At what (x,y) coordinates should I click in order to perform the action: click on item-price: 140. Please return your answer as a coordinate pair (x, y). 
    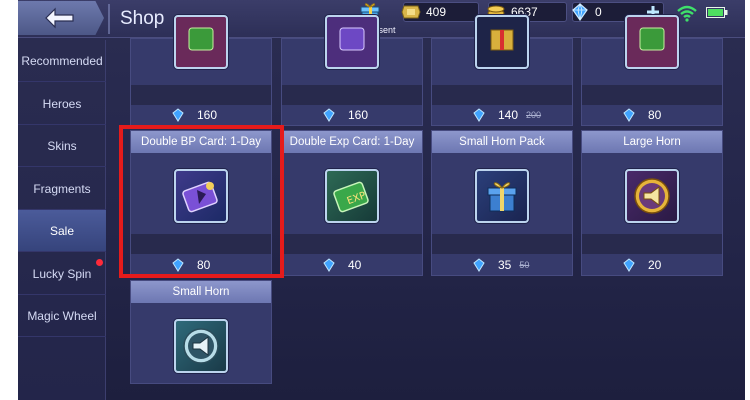
    Looking at the image, I should click on (508, 115).